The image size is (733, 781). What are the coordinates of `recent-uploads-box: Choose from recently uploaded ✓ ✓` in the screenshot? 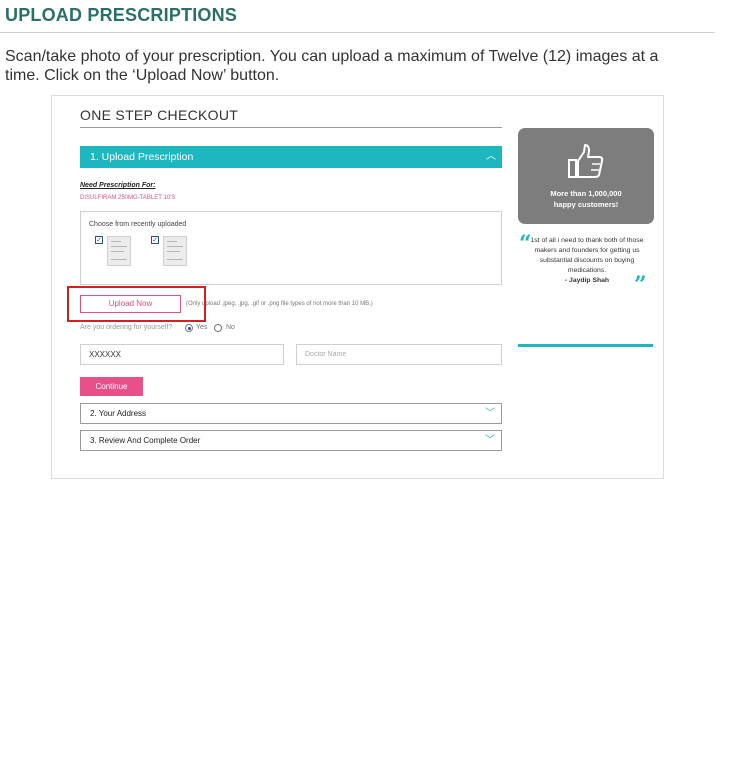 It's located at (291, 248).